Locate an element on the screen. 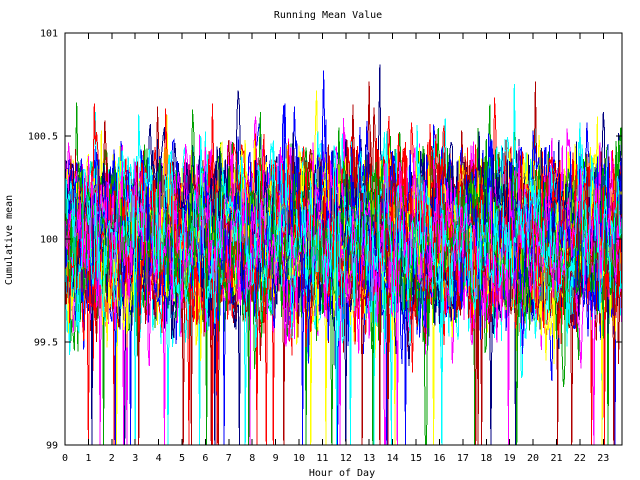 The width and height of the screenshot is (640, 480). y-tick-label: 99 is located at coordinates (52, 446).